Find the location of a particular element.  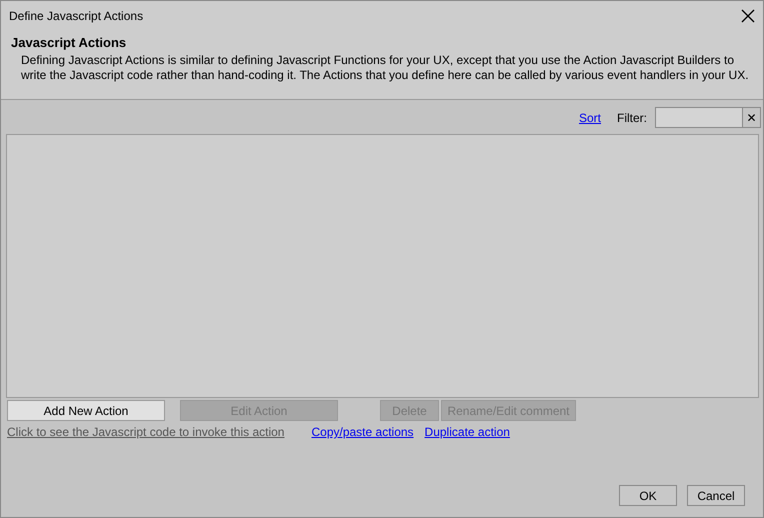

window-title: Define Javascript Actions is located at coordinates (76, 16).